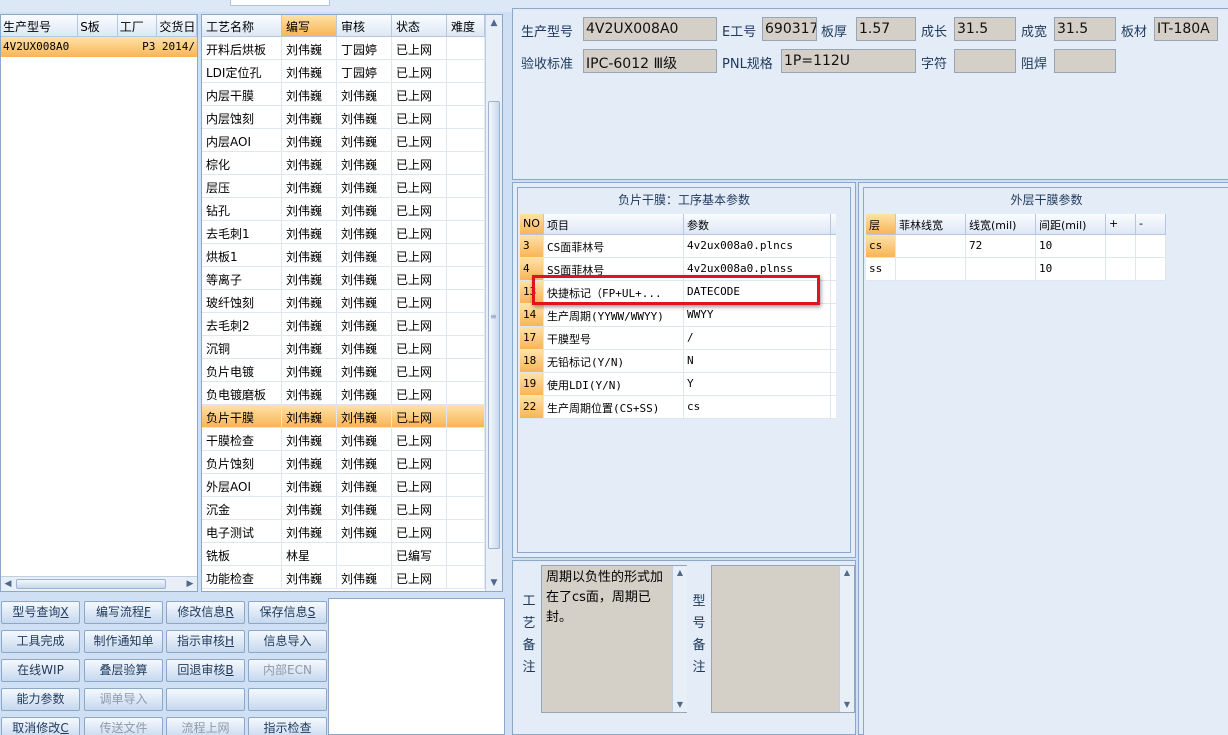  I want to click on stack-calc-button: 叠层验算, so click(123, 670).